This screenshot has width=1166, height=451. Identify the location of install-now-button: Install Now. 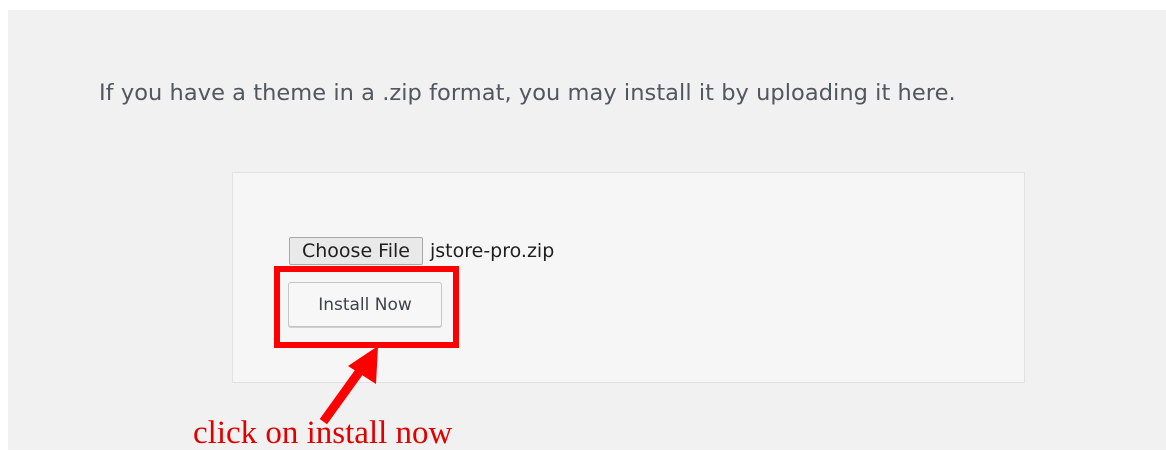
(365, 304).